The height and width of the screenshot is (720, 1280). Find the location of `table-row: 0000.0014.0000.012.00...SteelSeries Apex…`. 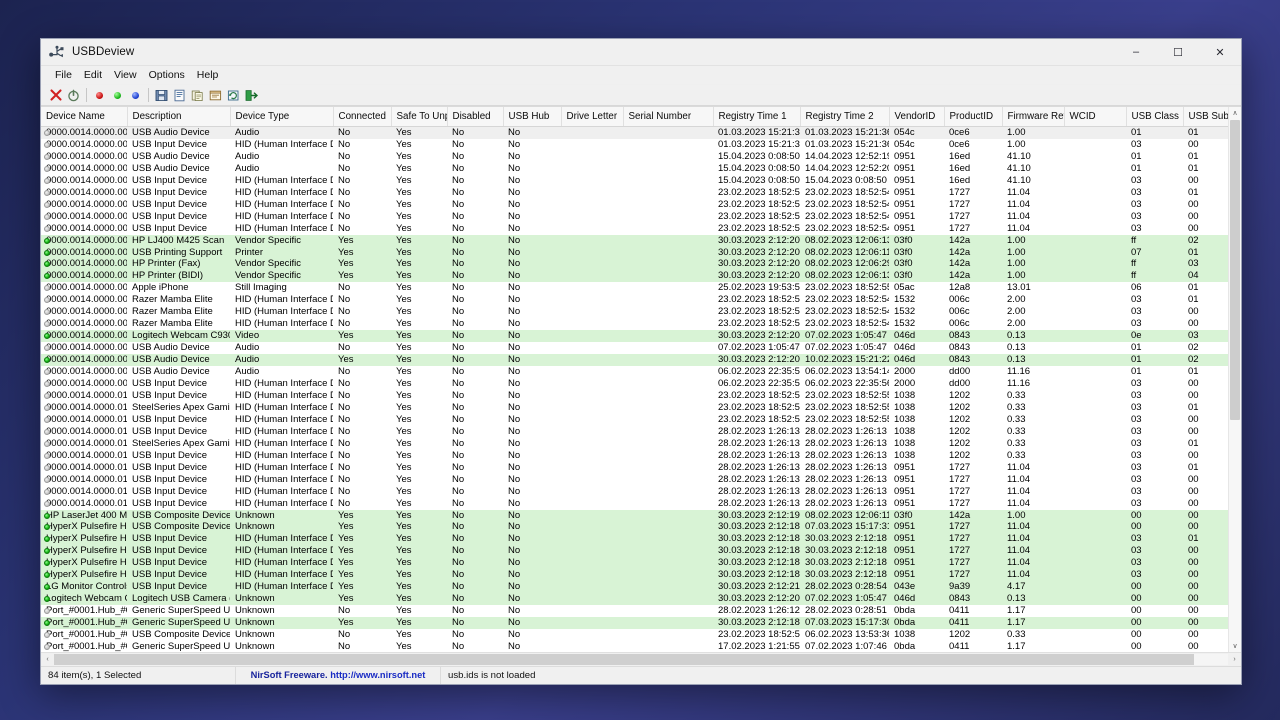

table-row: 0000.0014.0000.012.00...SteelSeries Apex… is located at coordinates (641, 443).